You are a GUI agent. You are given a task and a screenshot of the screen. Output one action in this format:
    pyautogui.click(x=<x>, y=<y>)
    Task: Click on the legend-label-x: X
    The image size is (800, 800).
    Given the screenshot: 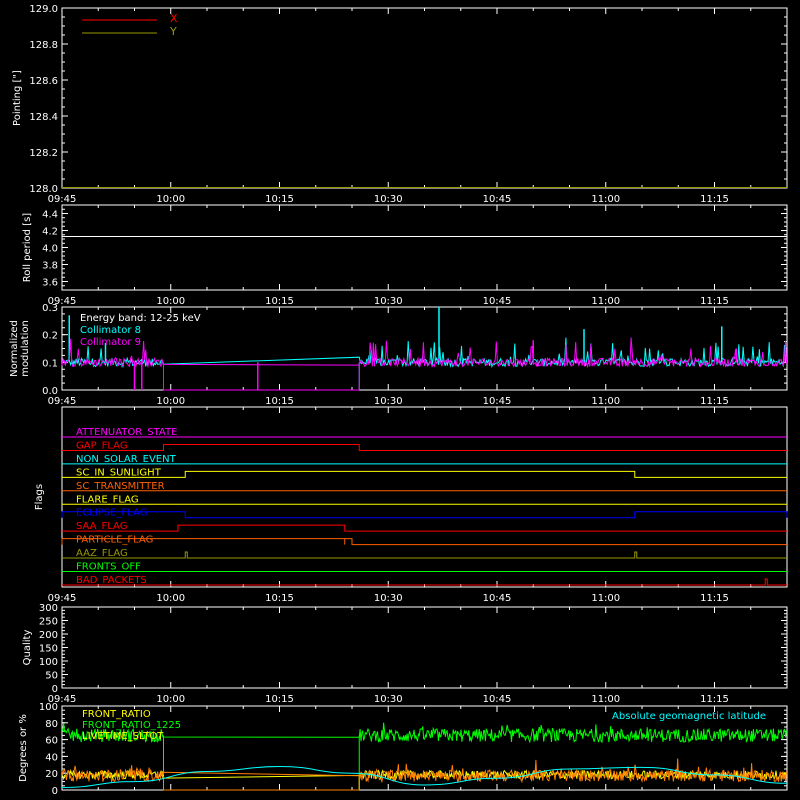 What is the action you would take?
    pyautogui.click(x=174, y=18)
    